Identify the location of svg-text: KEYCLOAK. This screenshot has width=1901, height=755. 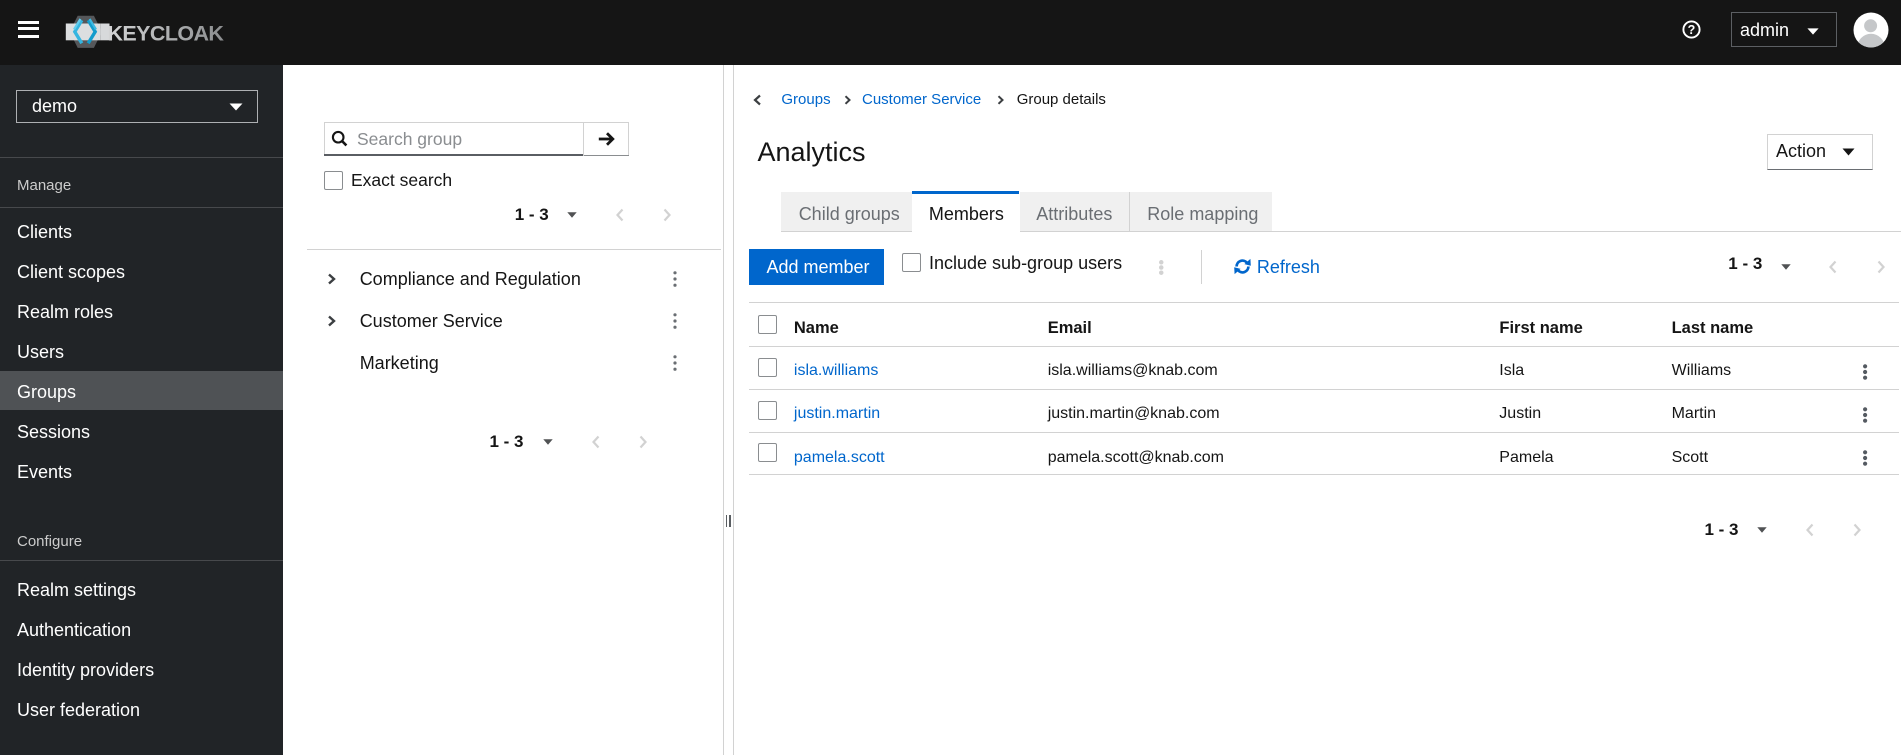
(166, 34).